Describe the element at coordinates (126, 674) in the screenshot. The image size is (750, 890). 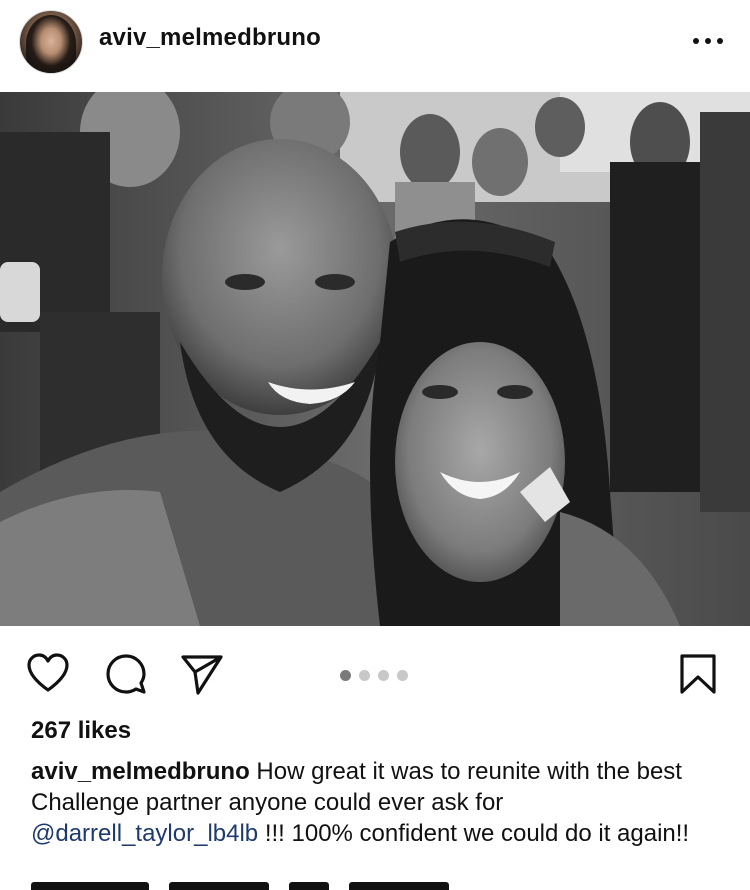
I see `comment-icon` at that location.